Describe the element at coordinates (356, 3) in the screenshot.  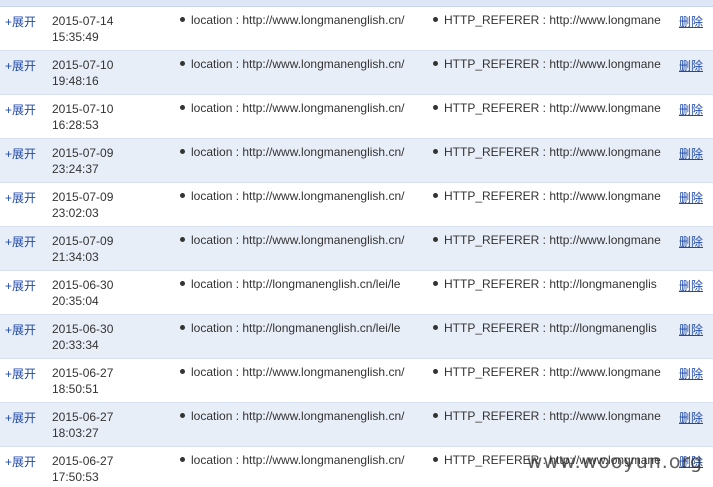
I see `table-top-strip` at that location.